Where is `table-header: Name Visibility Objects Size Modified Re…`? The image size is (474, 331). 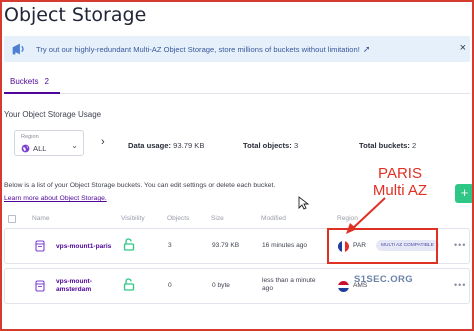
table-header: Name Visibility Objects Size Modified Re… is located at coordinates (237, 219).